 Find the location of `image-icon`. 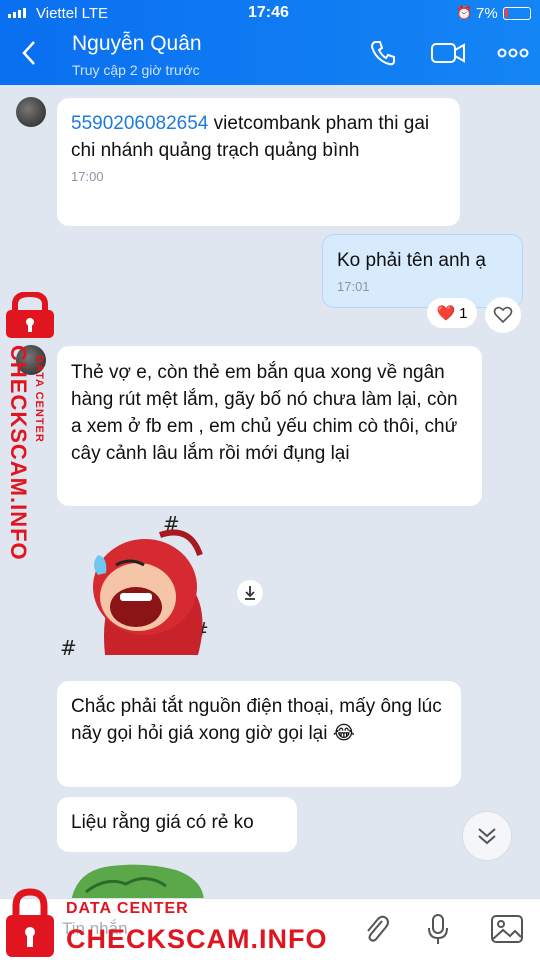

image-icon is located at coordinates (507, 929).